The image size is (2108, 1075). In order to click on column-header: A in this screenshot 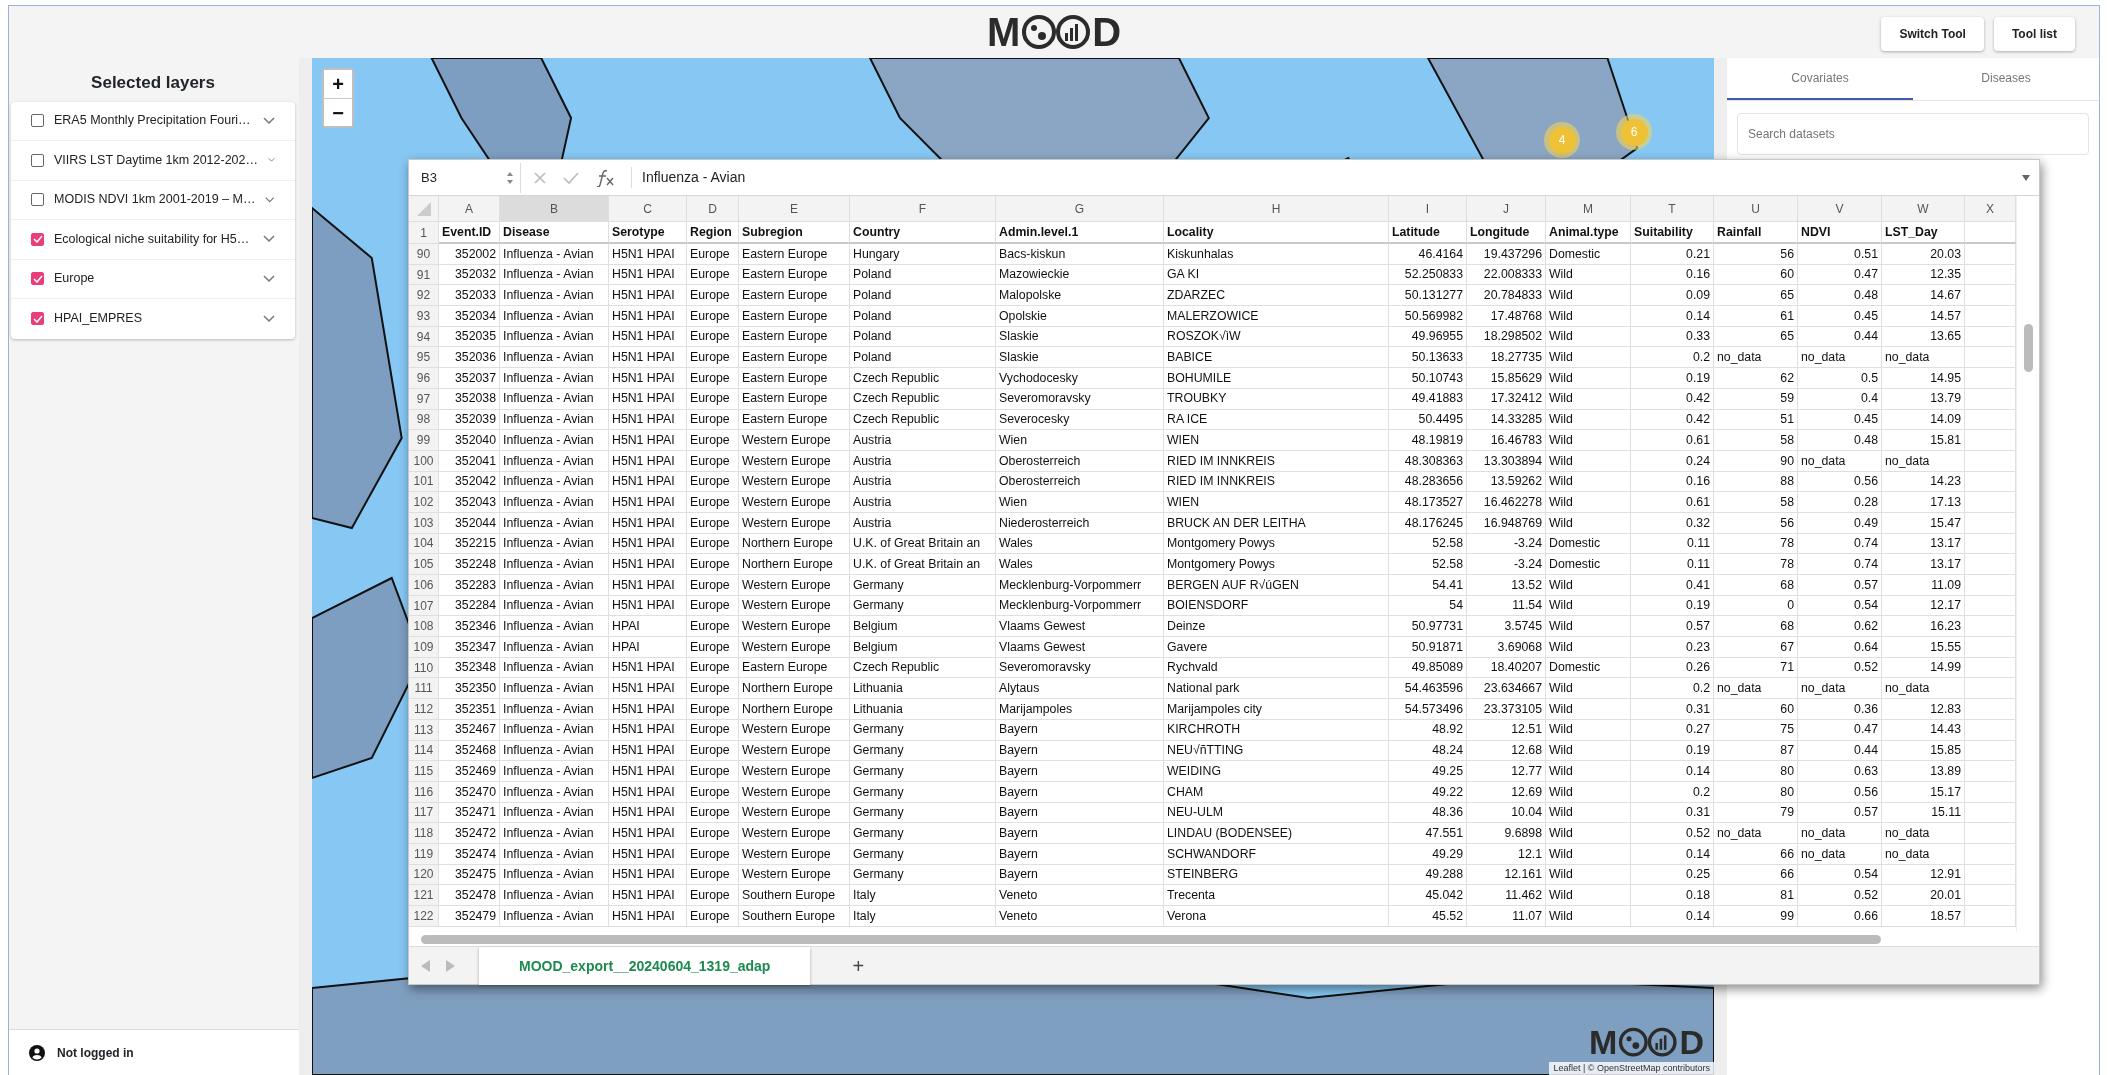, I will do `click(469, 209)`.